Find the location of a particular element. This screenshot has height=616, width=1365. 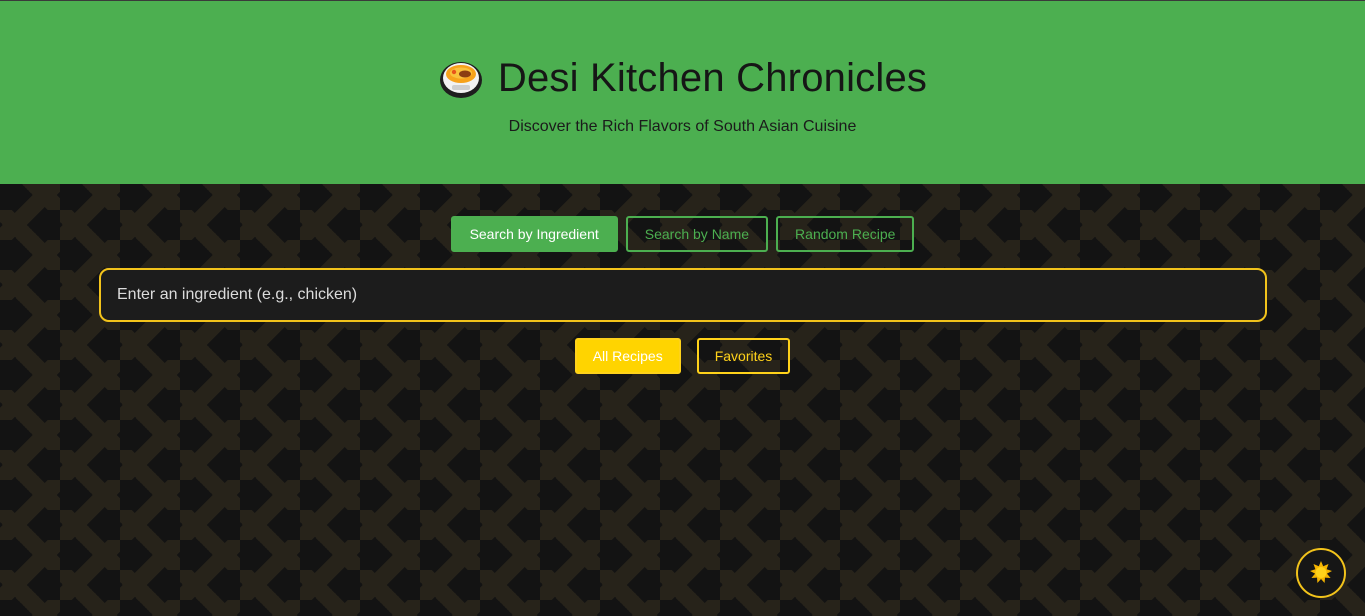

favorites-button: Favorites is located at coordinates (743, 356).